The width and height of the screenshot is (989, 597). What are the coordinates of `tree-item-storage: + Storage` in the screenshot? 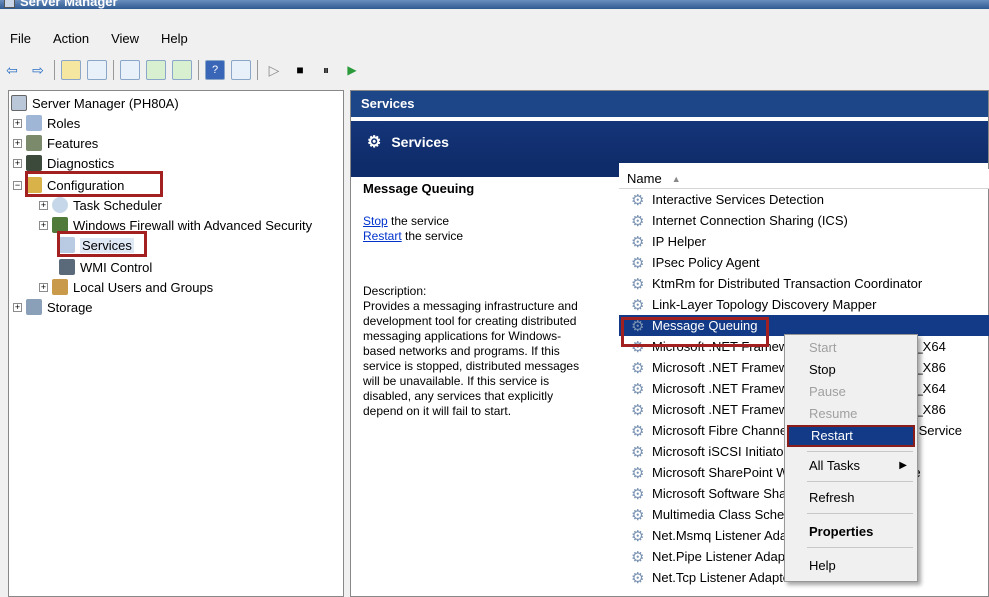 It's located at (53, 307).